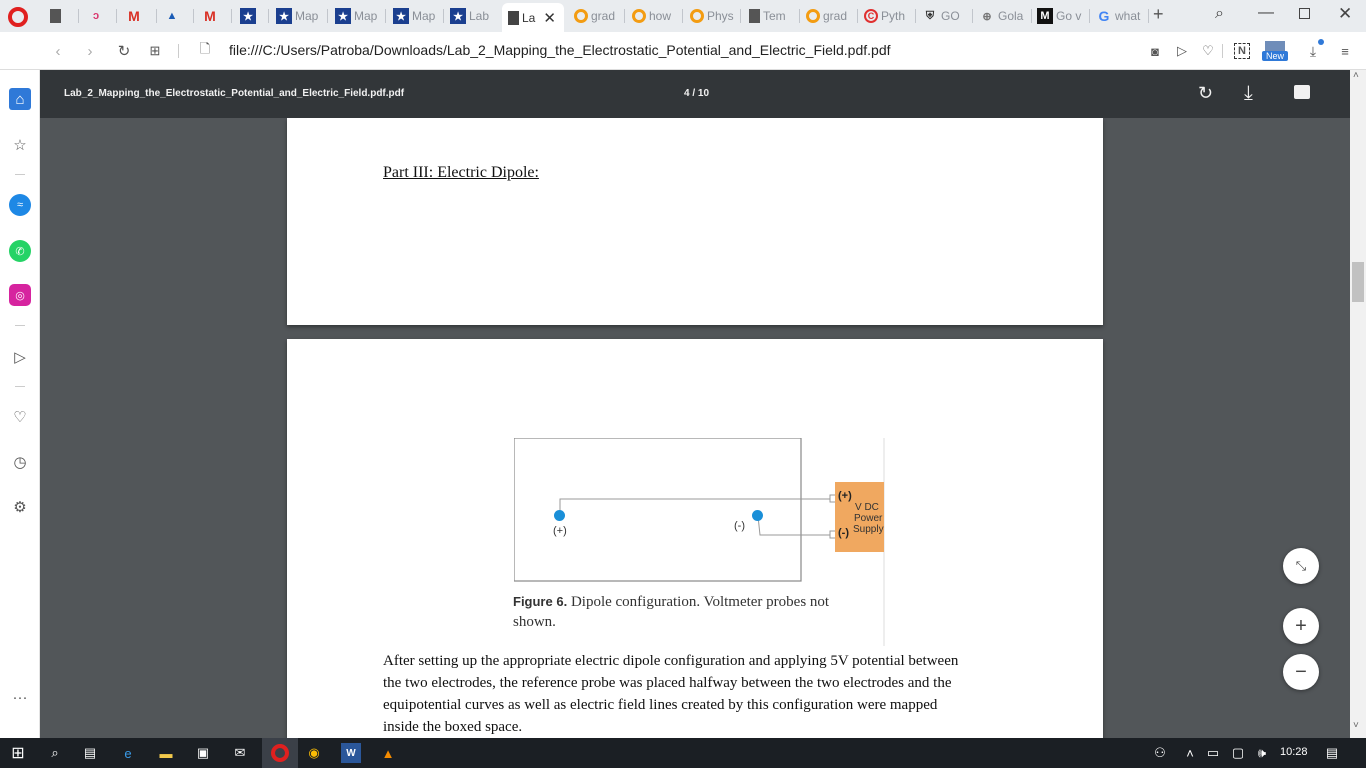  What do you see at coordinates (1356, 75) in the screenshot?
I see `scroll-up-arrow: ˄` at bounding box center [1356, 75].